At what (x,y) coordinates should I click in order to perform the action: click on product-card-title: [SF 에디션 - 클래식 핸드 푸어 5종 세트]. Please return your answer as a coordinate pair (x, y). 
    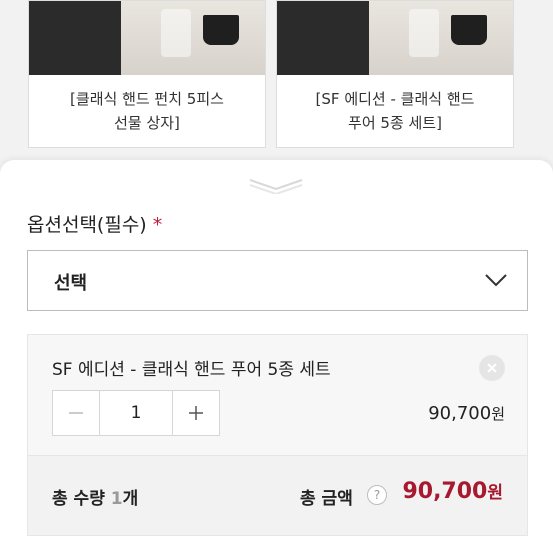
    Looking at the image, I should click on (395, 111).